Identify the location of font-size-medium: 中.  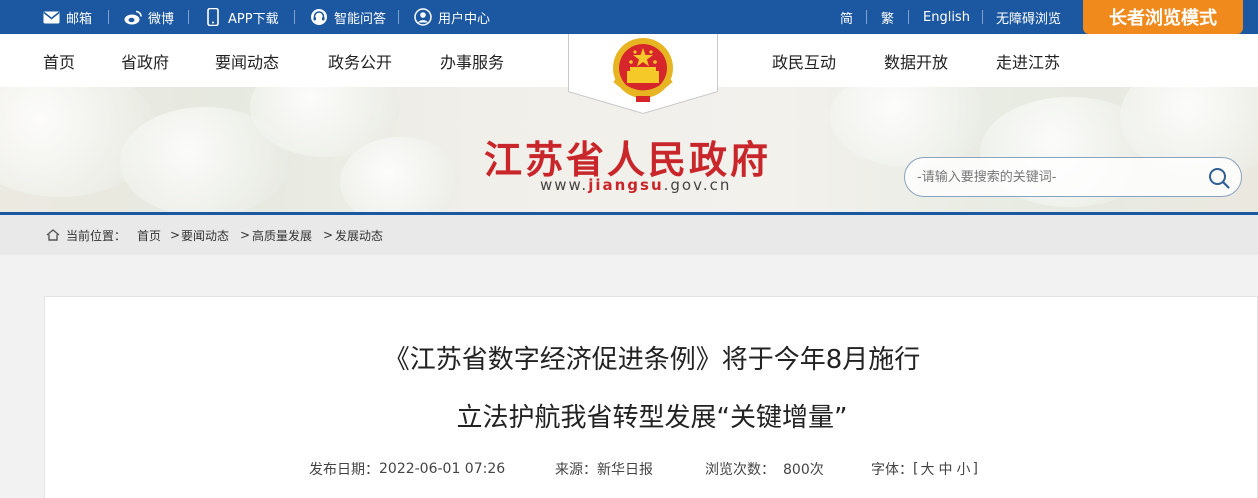
(945, 469).